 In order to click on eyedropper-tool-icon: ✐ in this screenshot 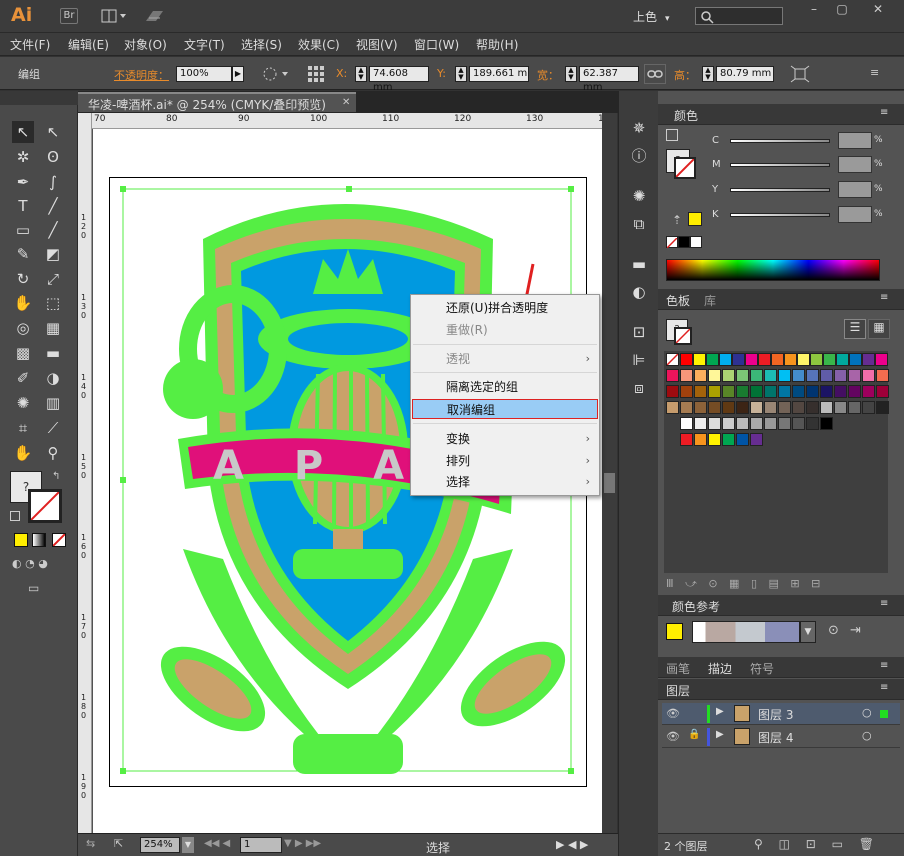, I will do `click(23, 378)`.